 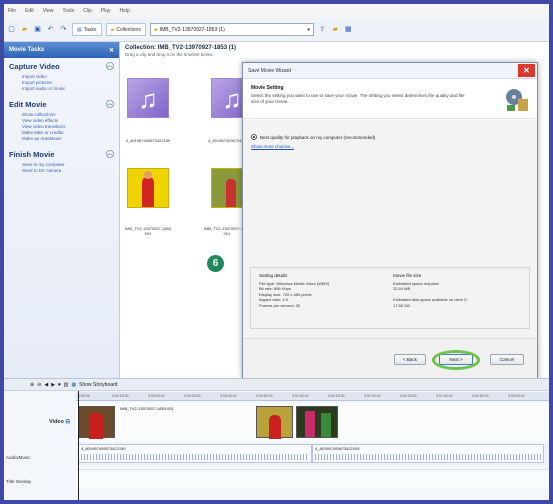 What do you see at coordinates (280, 305) in the screenshot?
I see `detail-line: Frames per second: 30` at bounding box center [280, 305].